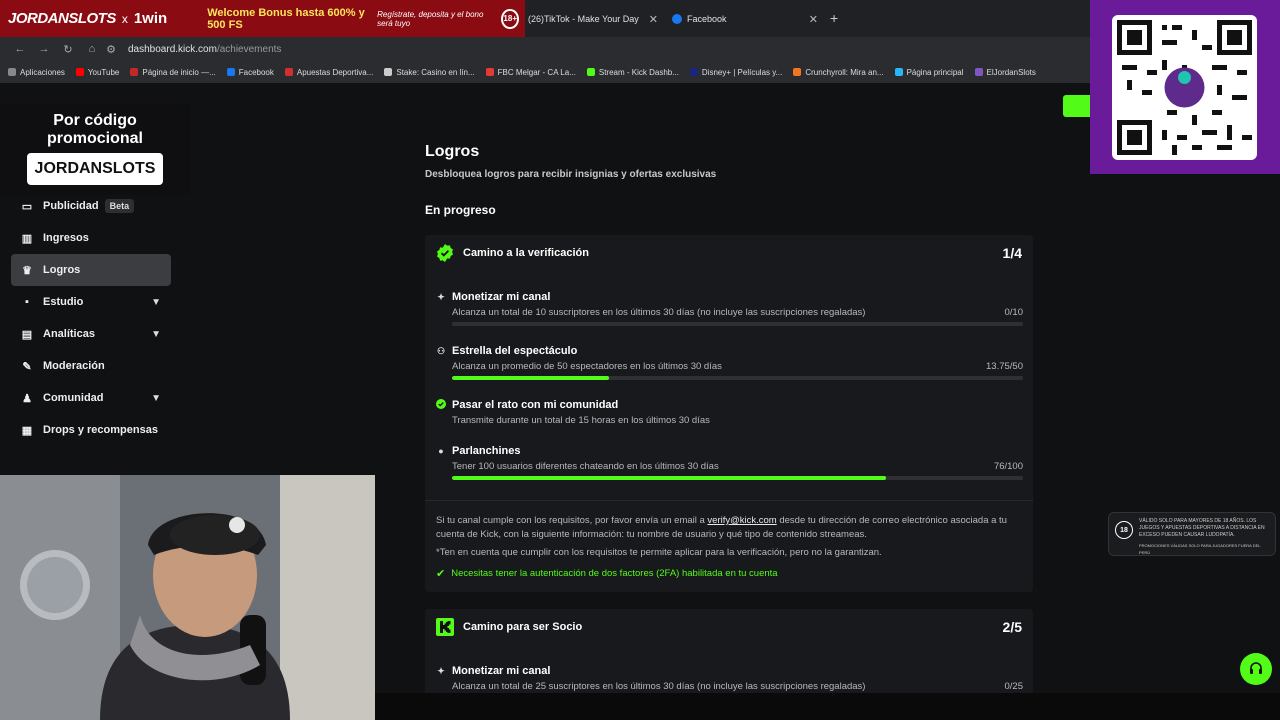  What do you see at coordinates (729, 253) in the screenshot?
I see `card-header: Camino a la verificación 1/4` at bounding box center [729, 253].